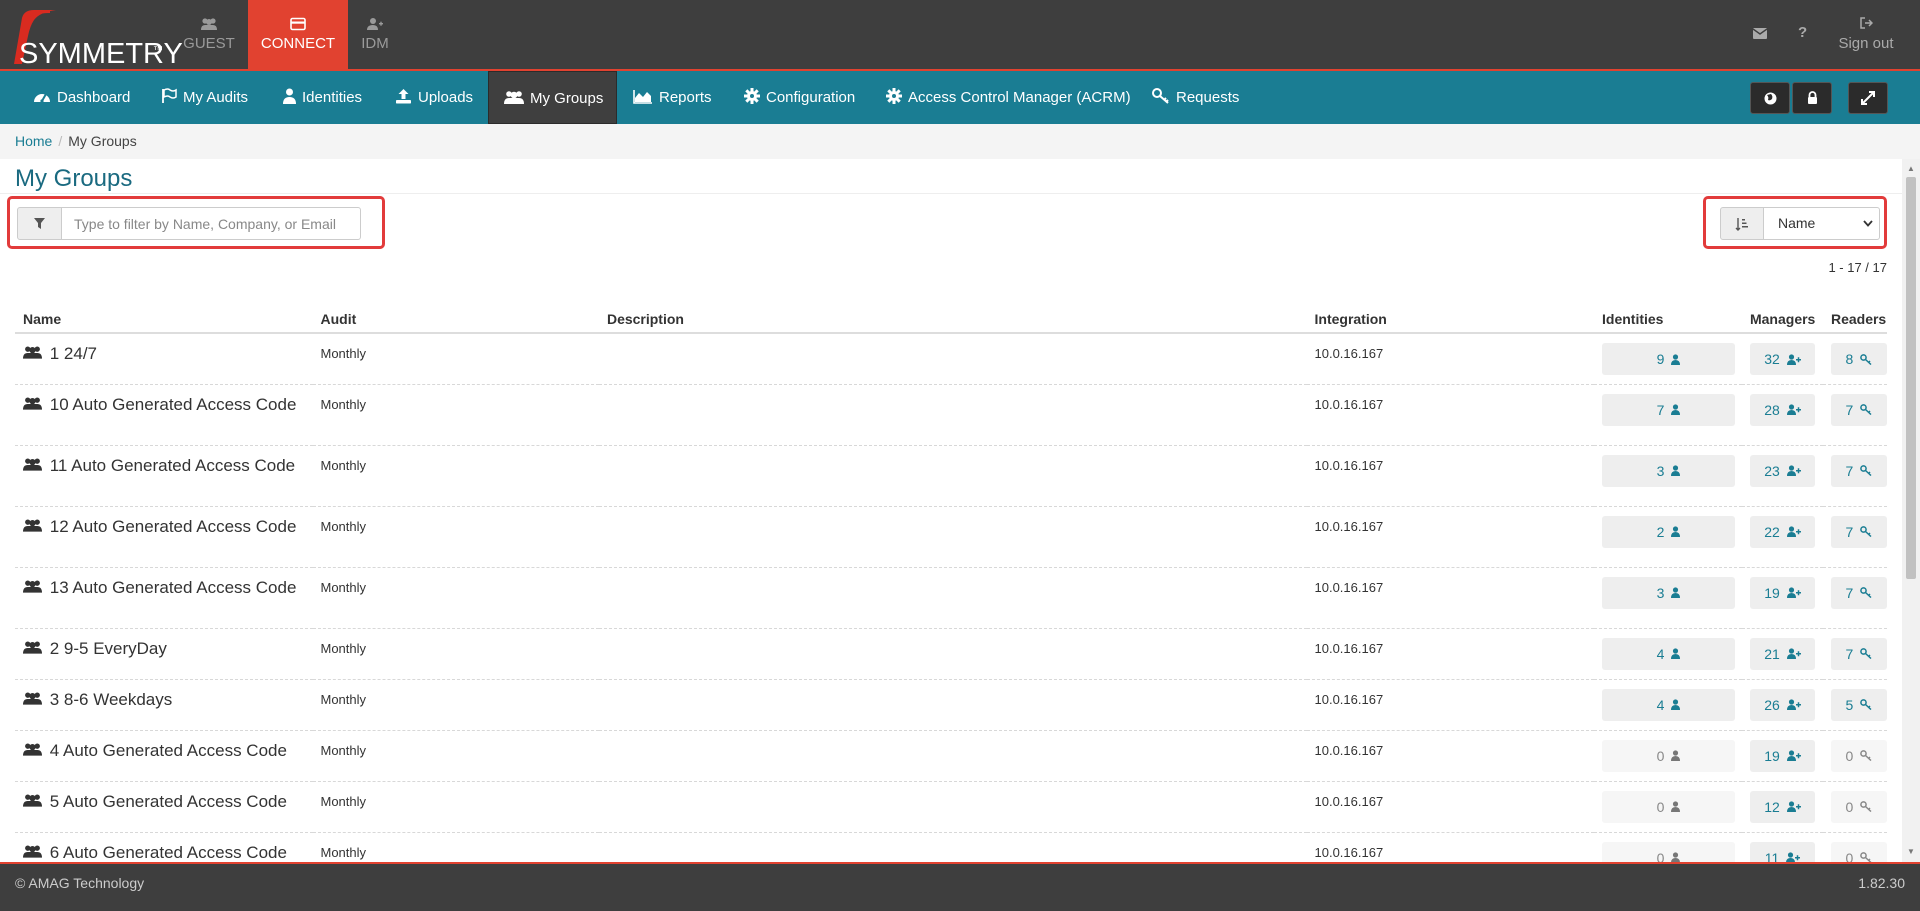 The image size is (1920, 911). Describe the element at coordinates (168, 796) in the screenshot. I see `group-name: 5 Auto Generated Access Code` at that location.